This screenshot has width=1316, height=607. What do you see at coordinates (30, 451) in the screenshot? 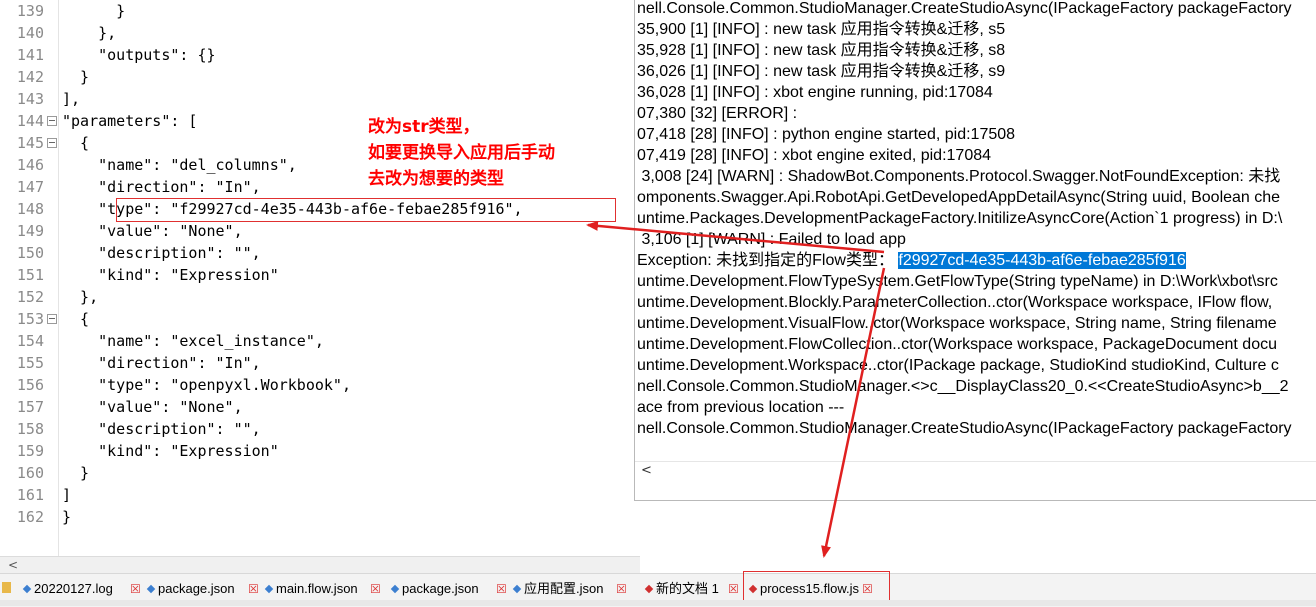
I see `line-number: 159` at bounding box center [30, 451].